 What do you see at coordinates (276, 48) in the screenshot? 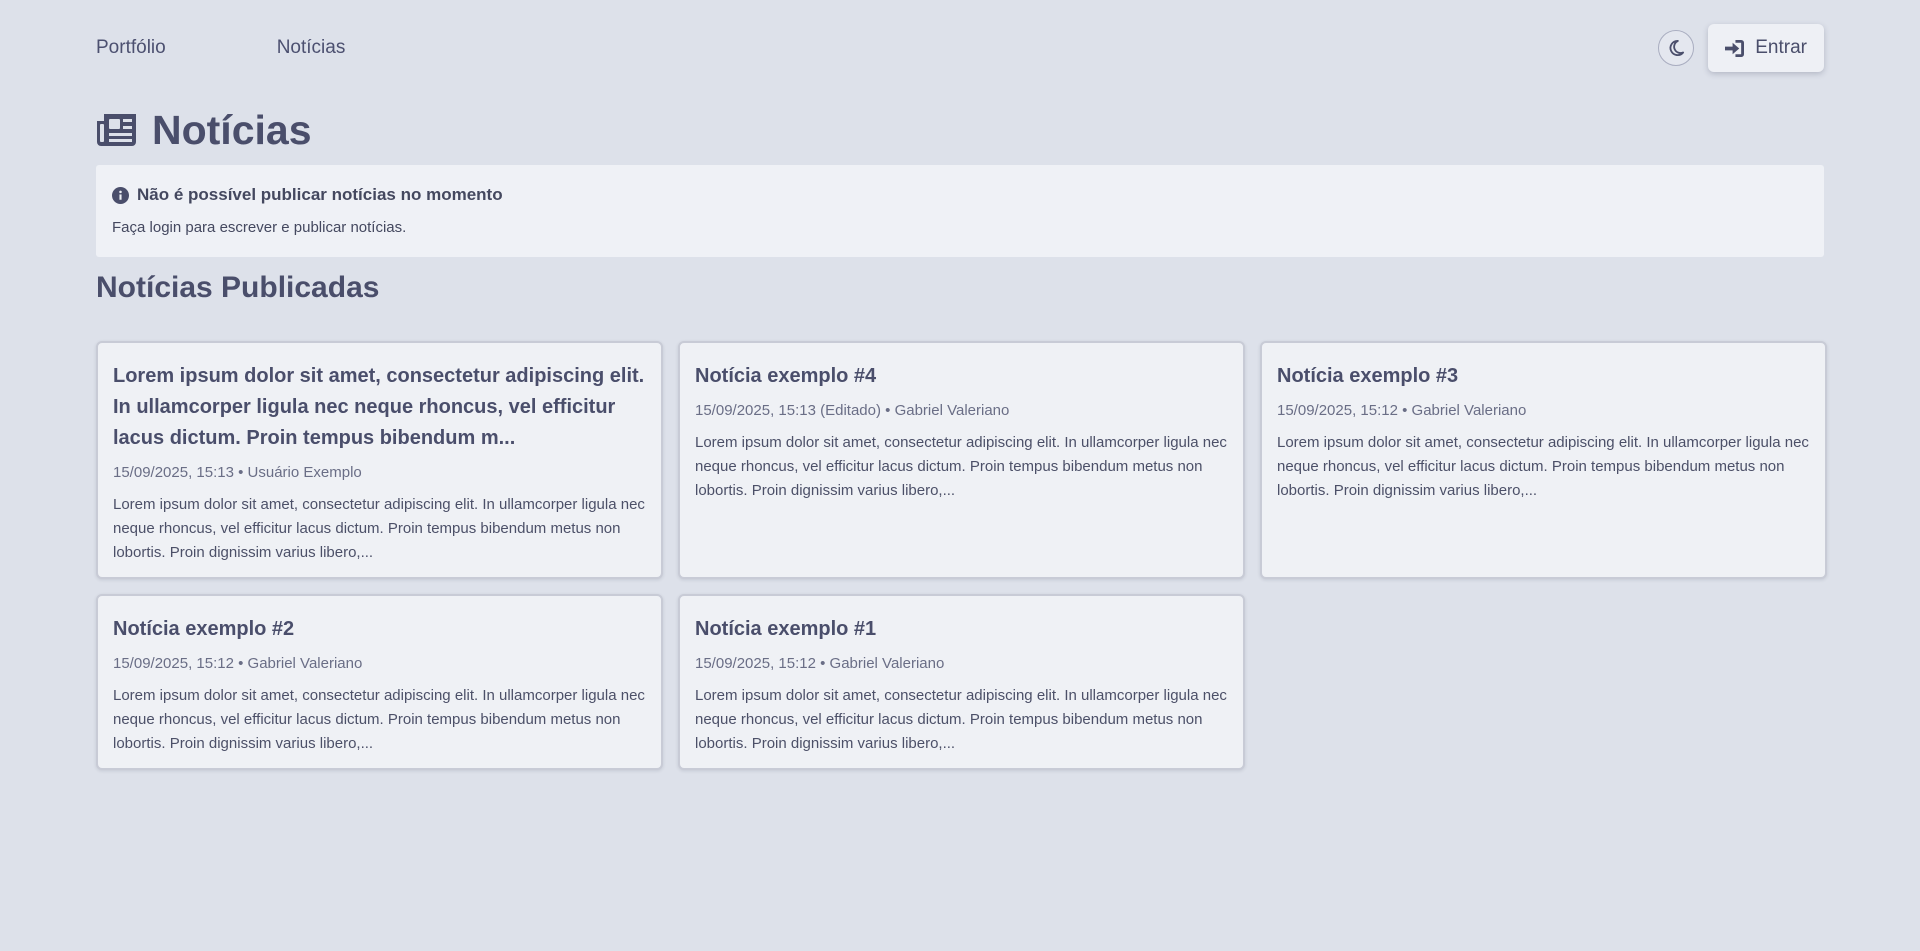
I see `nav-links: Portfólio Notícias` at bounding box center [276, 48].